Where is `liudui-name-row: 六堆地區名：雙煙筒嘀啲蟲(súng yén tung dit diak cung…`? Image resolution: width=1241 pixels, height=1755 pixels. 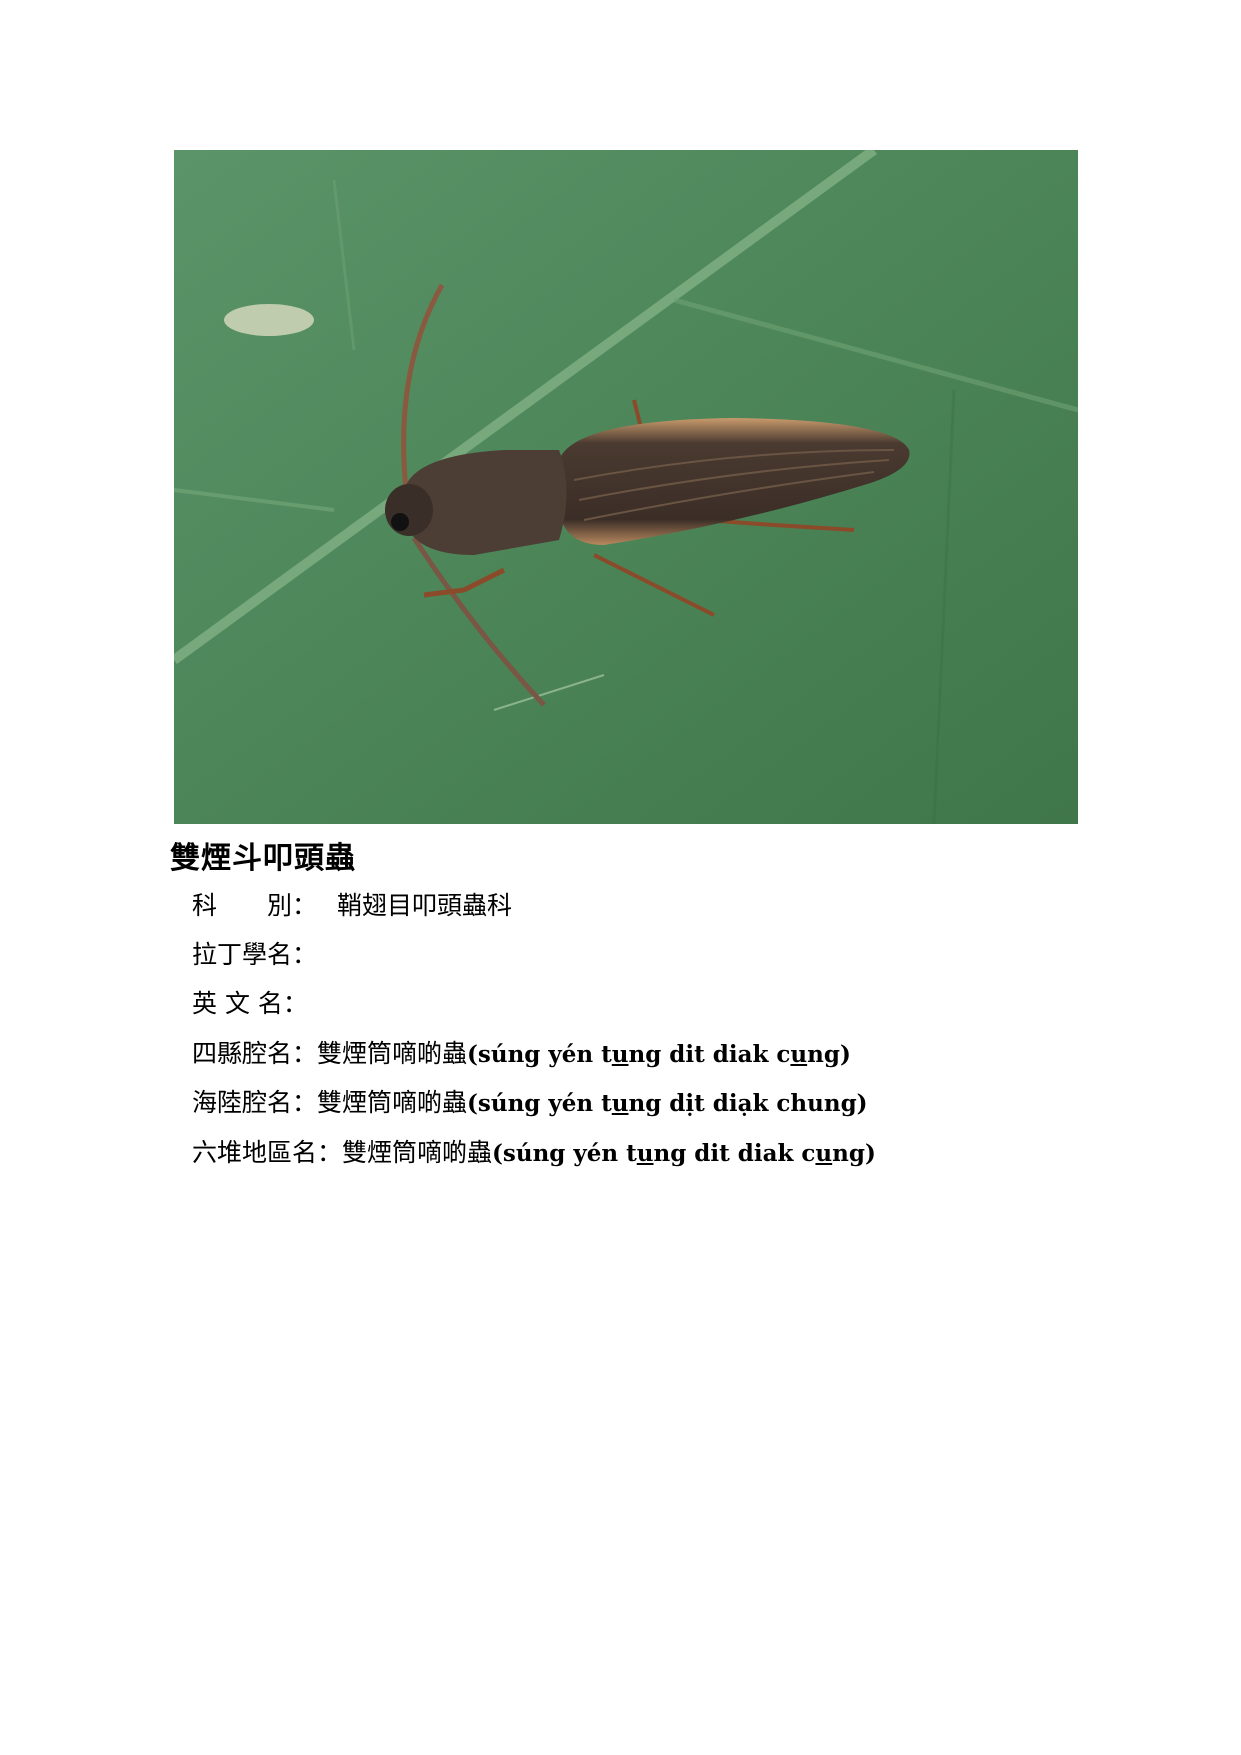 liudui-name-row: 六堆地區名：雙煙筒嘀啲蟲(súng yén tung dit diak cung… is located at coordinates (534, 1153).